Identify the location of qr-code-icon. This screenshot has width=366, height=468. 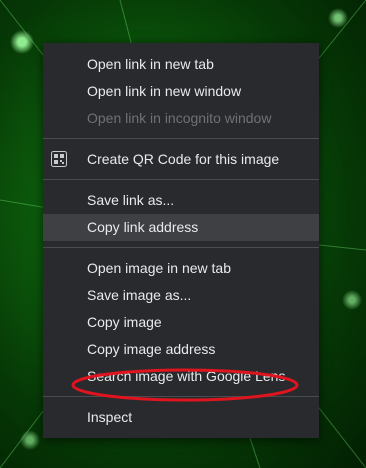
(59, 159).